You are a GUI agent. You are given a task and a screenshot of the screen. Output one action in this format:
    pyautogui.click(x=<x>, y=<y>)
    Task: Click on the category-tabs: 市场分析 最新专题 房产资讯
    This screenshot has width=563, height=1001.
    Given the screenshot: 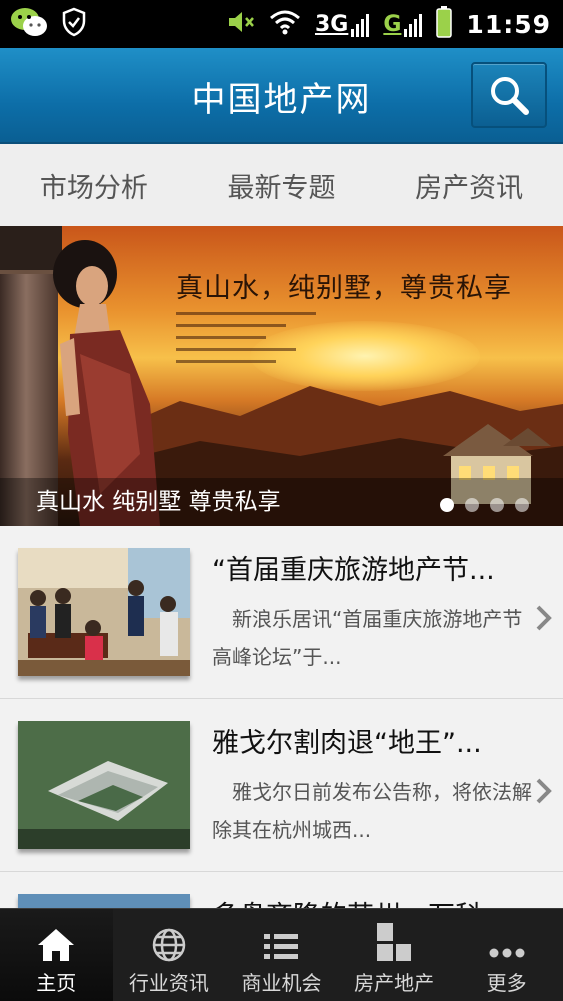 What is the action you would take?
    pyautogui.click(x=281, y=185)
    